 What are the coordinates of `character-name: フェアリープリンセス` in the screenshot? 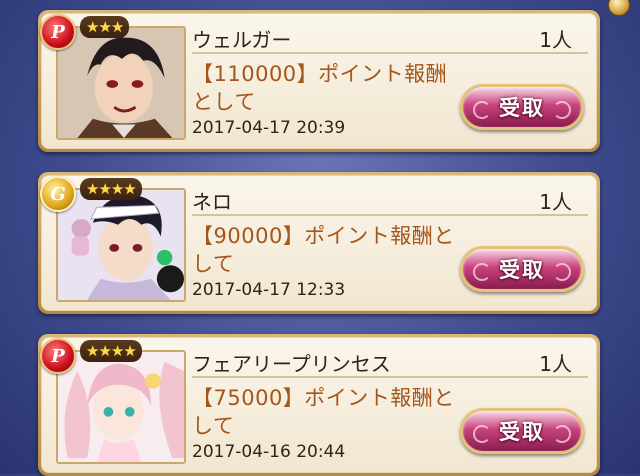 It's located at (291, 364).